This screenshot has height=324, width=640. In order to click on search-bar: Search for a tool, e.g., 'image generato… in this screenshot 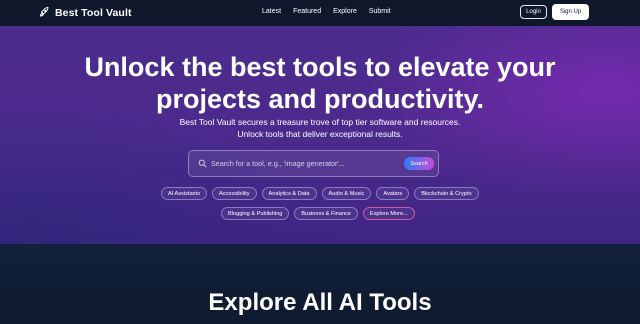, I will do `click(313, 163)`.